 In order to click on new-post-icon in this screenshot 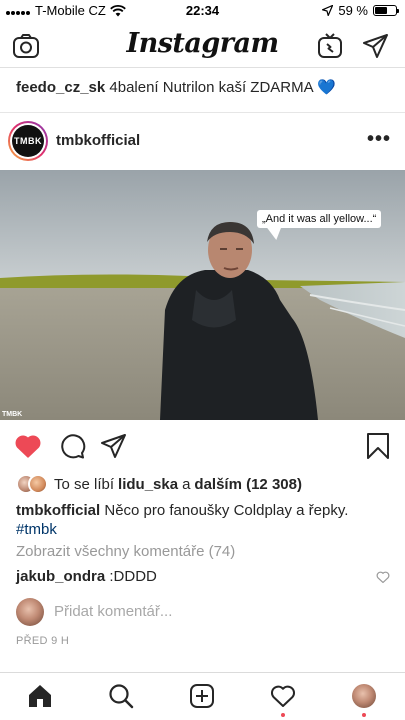, I will do `click(202, 696)`.